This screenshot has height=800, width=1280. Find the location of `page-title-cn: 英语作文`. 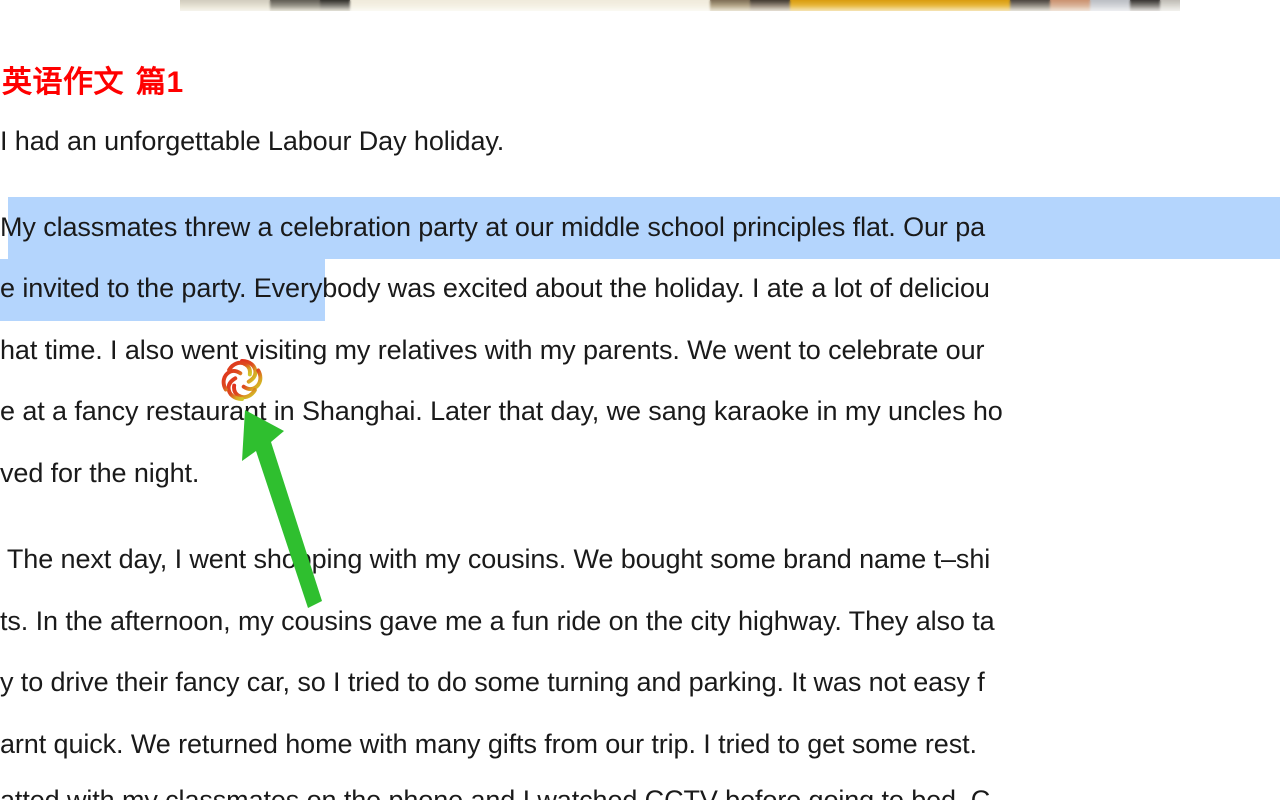

page-title-cn: 英语作文 is located at coordinates (63, 82).